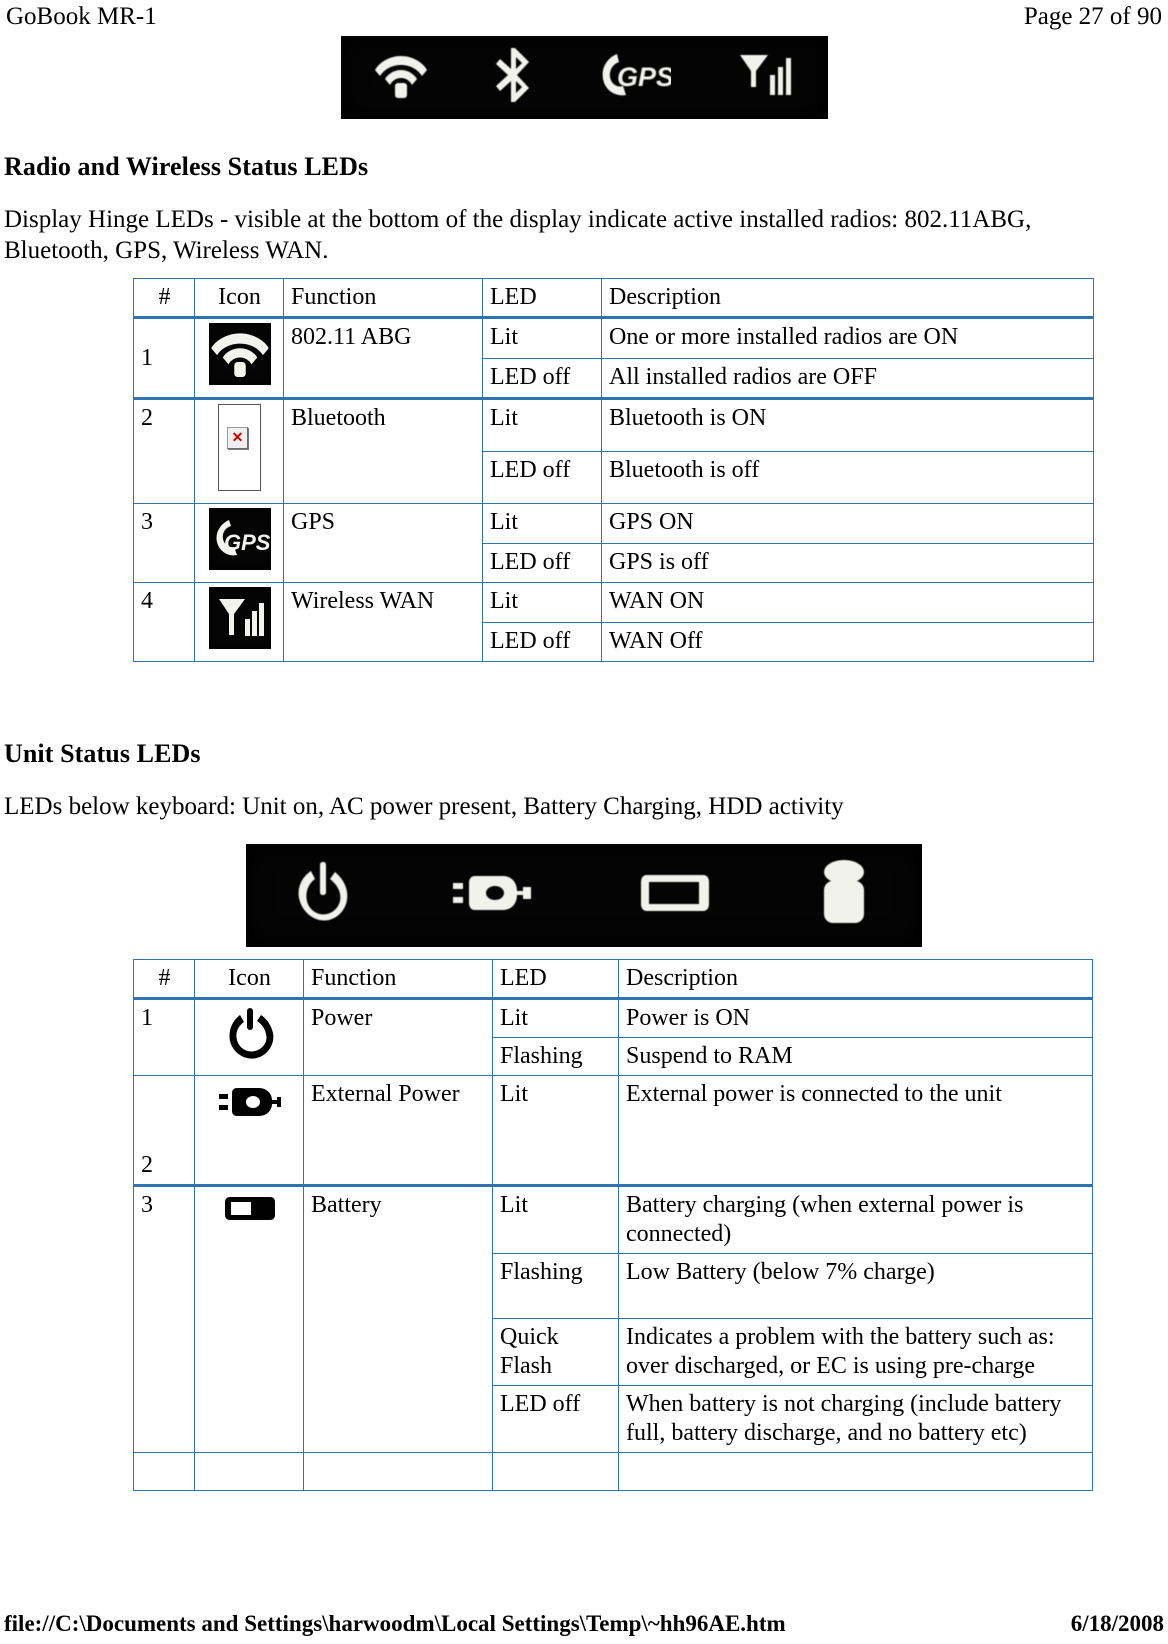 The height and width of the screenshot is (1644, 1168). I want to click on hdd-icon, so click(844, 895).